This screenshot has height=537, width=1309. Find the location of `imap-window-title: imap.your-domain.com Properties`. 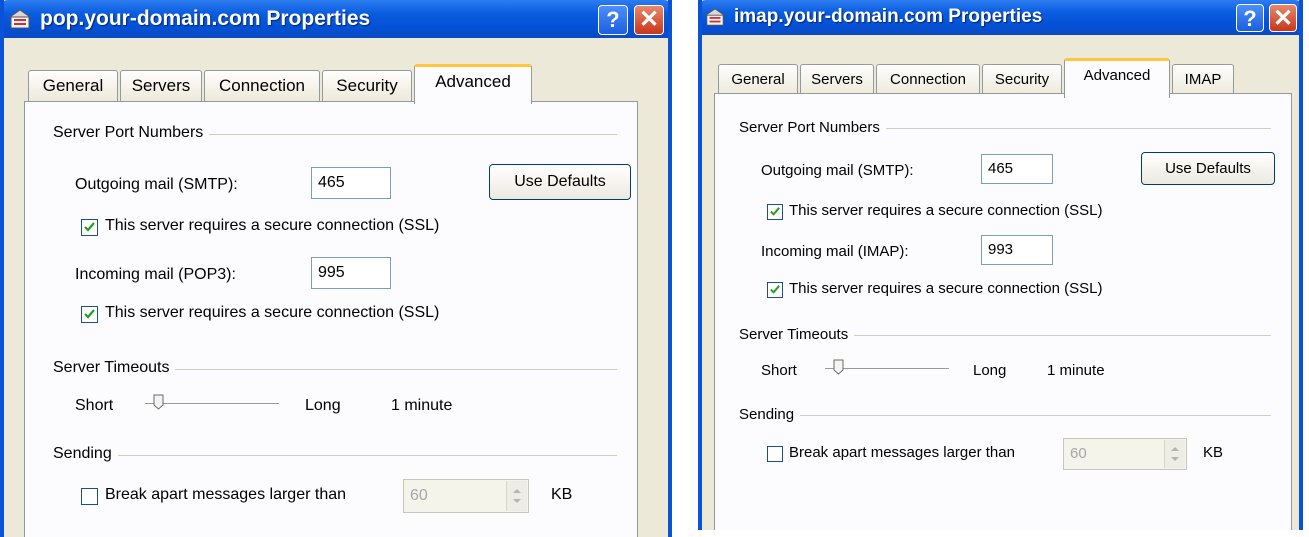

imap-window-title: imap.your-domain.com Properties is located at coordinates (888, 16).